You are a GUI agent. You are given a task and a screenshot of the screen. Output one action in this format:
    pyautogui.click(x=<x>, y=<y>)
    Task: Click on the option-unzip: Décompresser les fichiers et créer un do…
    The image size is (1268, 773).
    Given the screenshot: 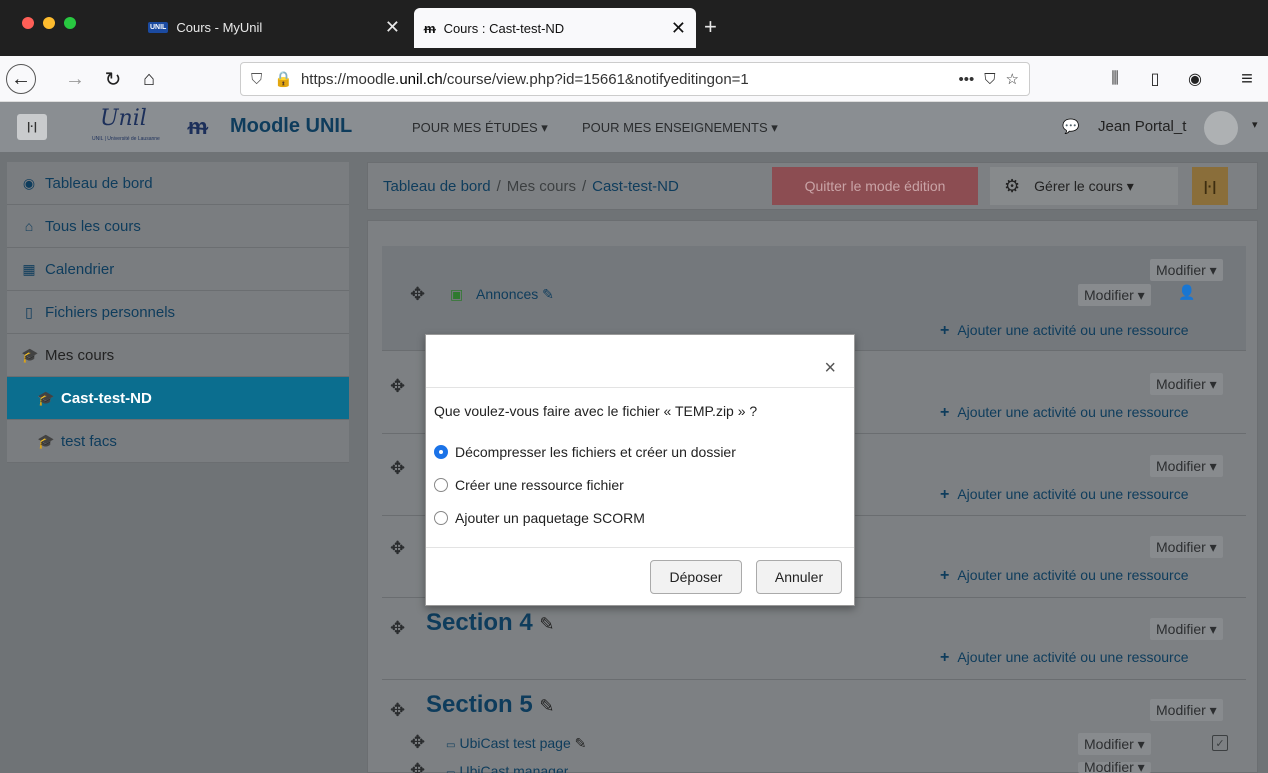 What is the action you would take?
    pyautogui.click(x=585, y=452)
    